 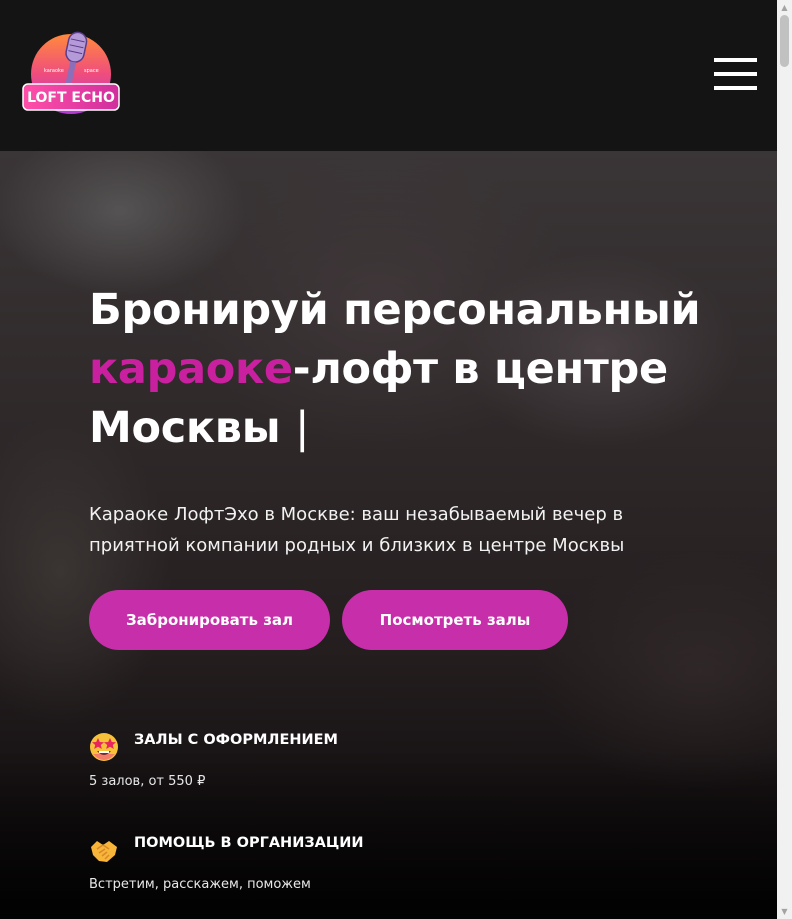 What do you see at coordinates (104, 851) in the screenshot?
I see `handshake-emoji-icon` at bounding box center [104, 851].